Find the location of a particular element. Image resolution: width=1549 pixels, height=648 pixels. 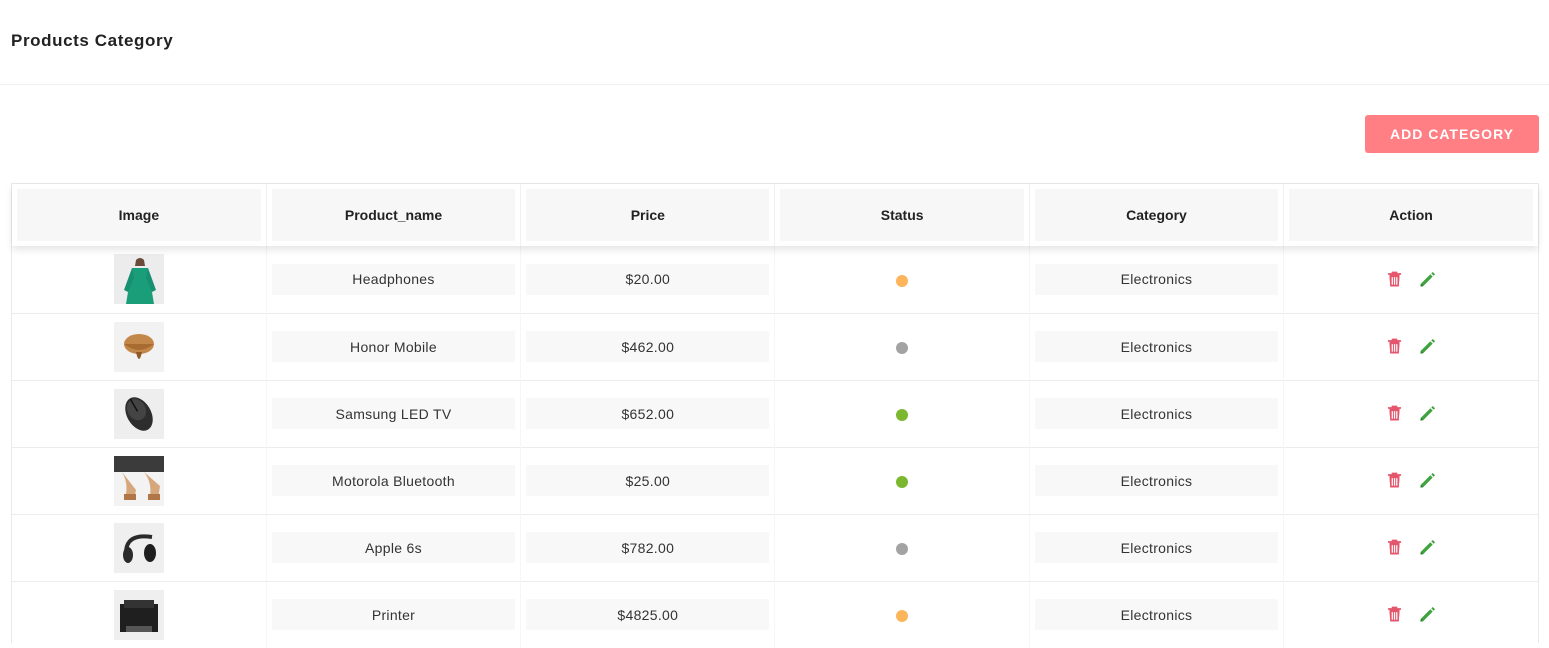

table-row: Headphones $20.00 Electronics is located at coordinates (775, 279).